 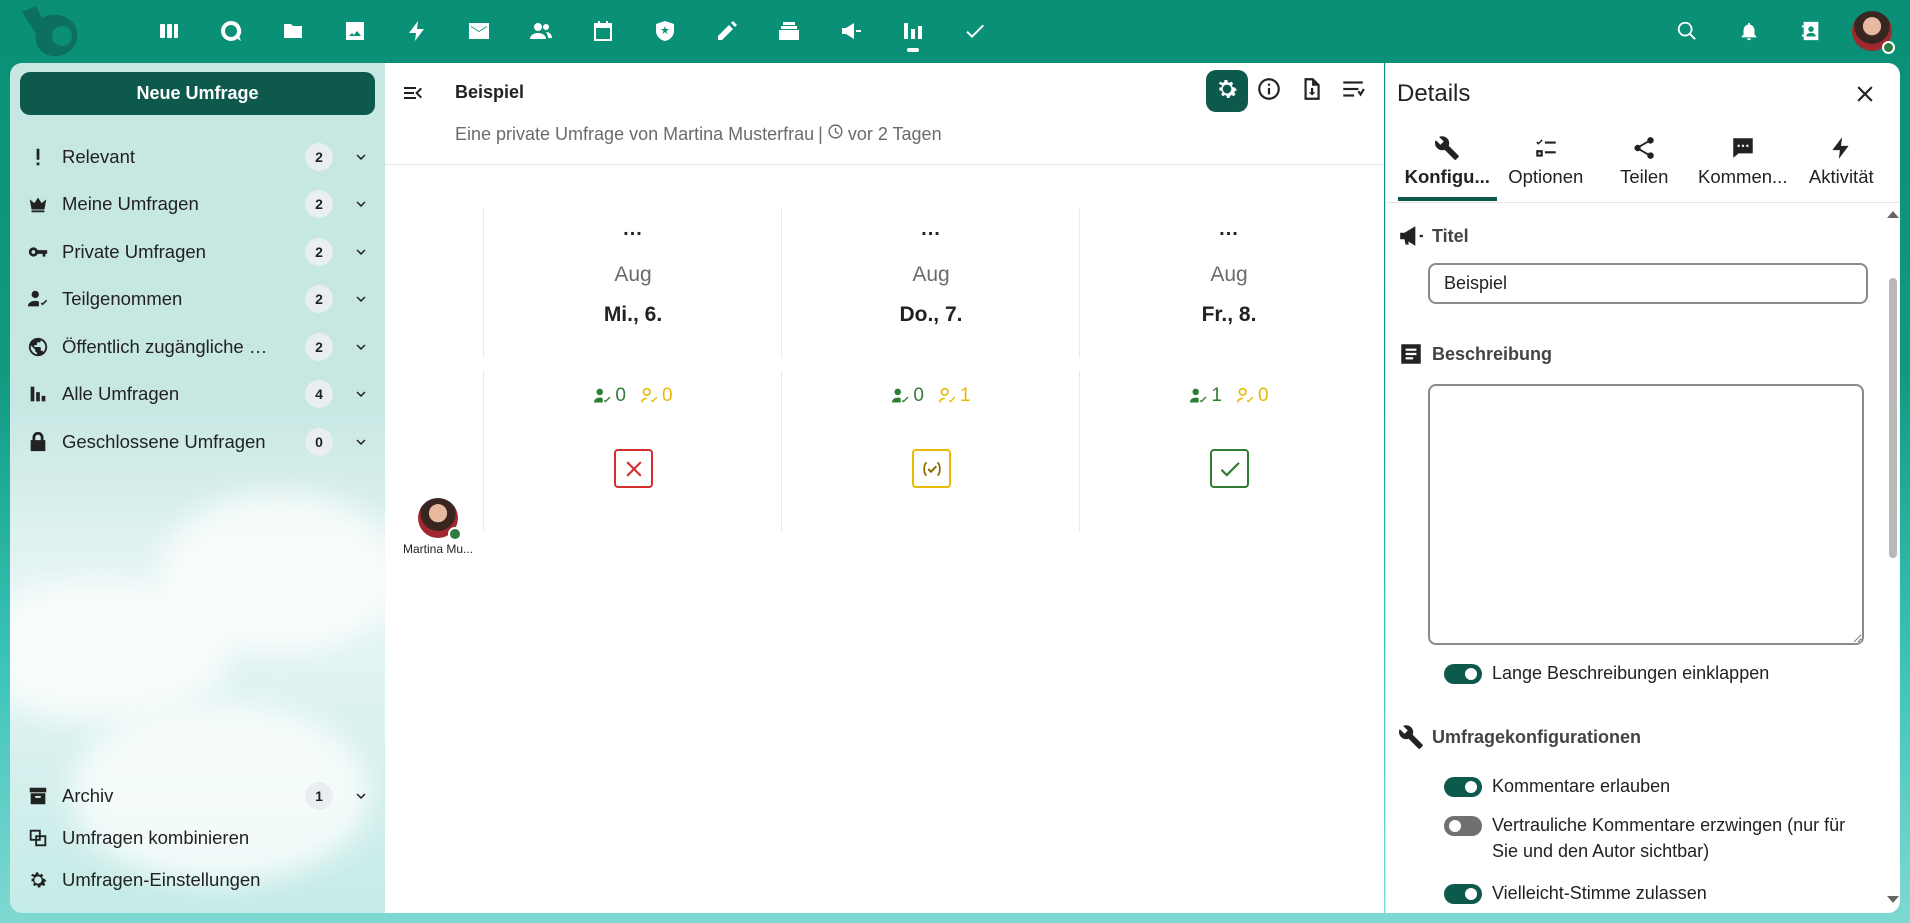 I want to click on notes-pencil-icon, so click(x=727, y=31).